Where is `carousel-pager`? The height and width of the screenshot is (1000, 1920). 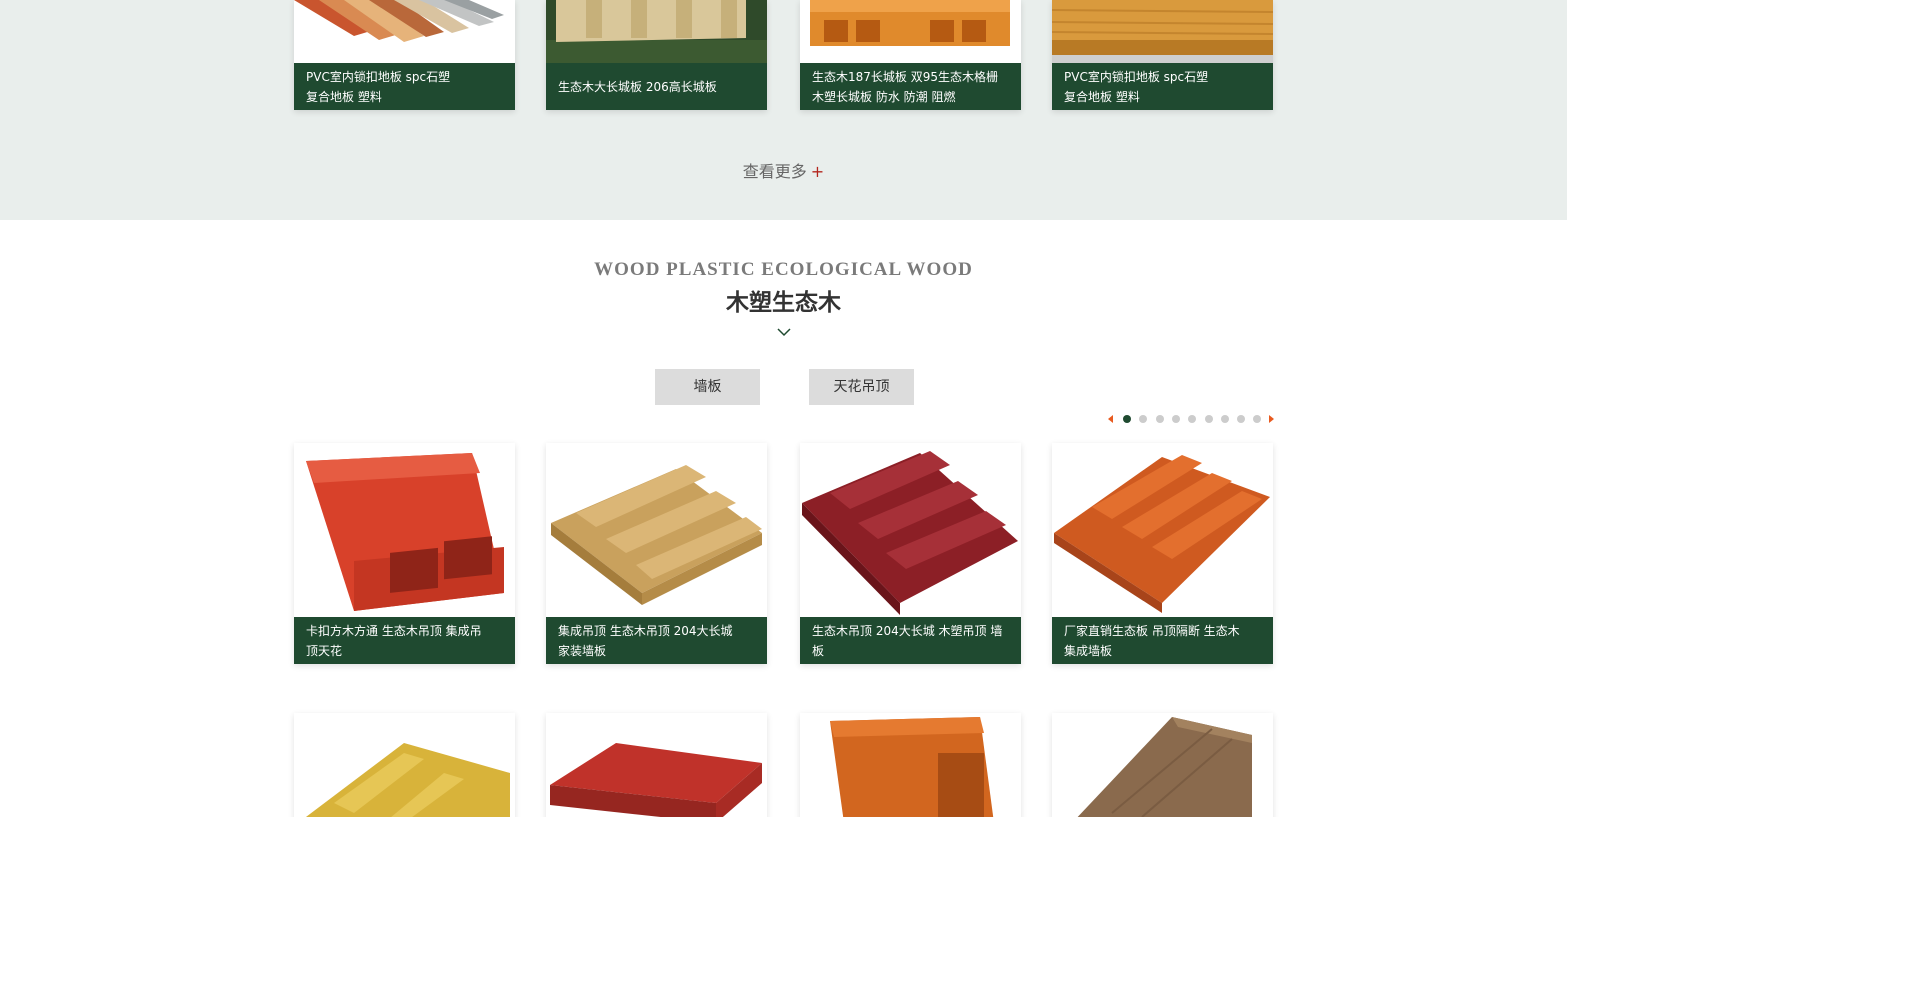 carousel-pager is located at coordinates (1193, 419).